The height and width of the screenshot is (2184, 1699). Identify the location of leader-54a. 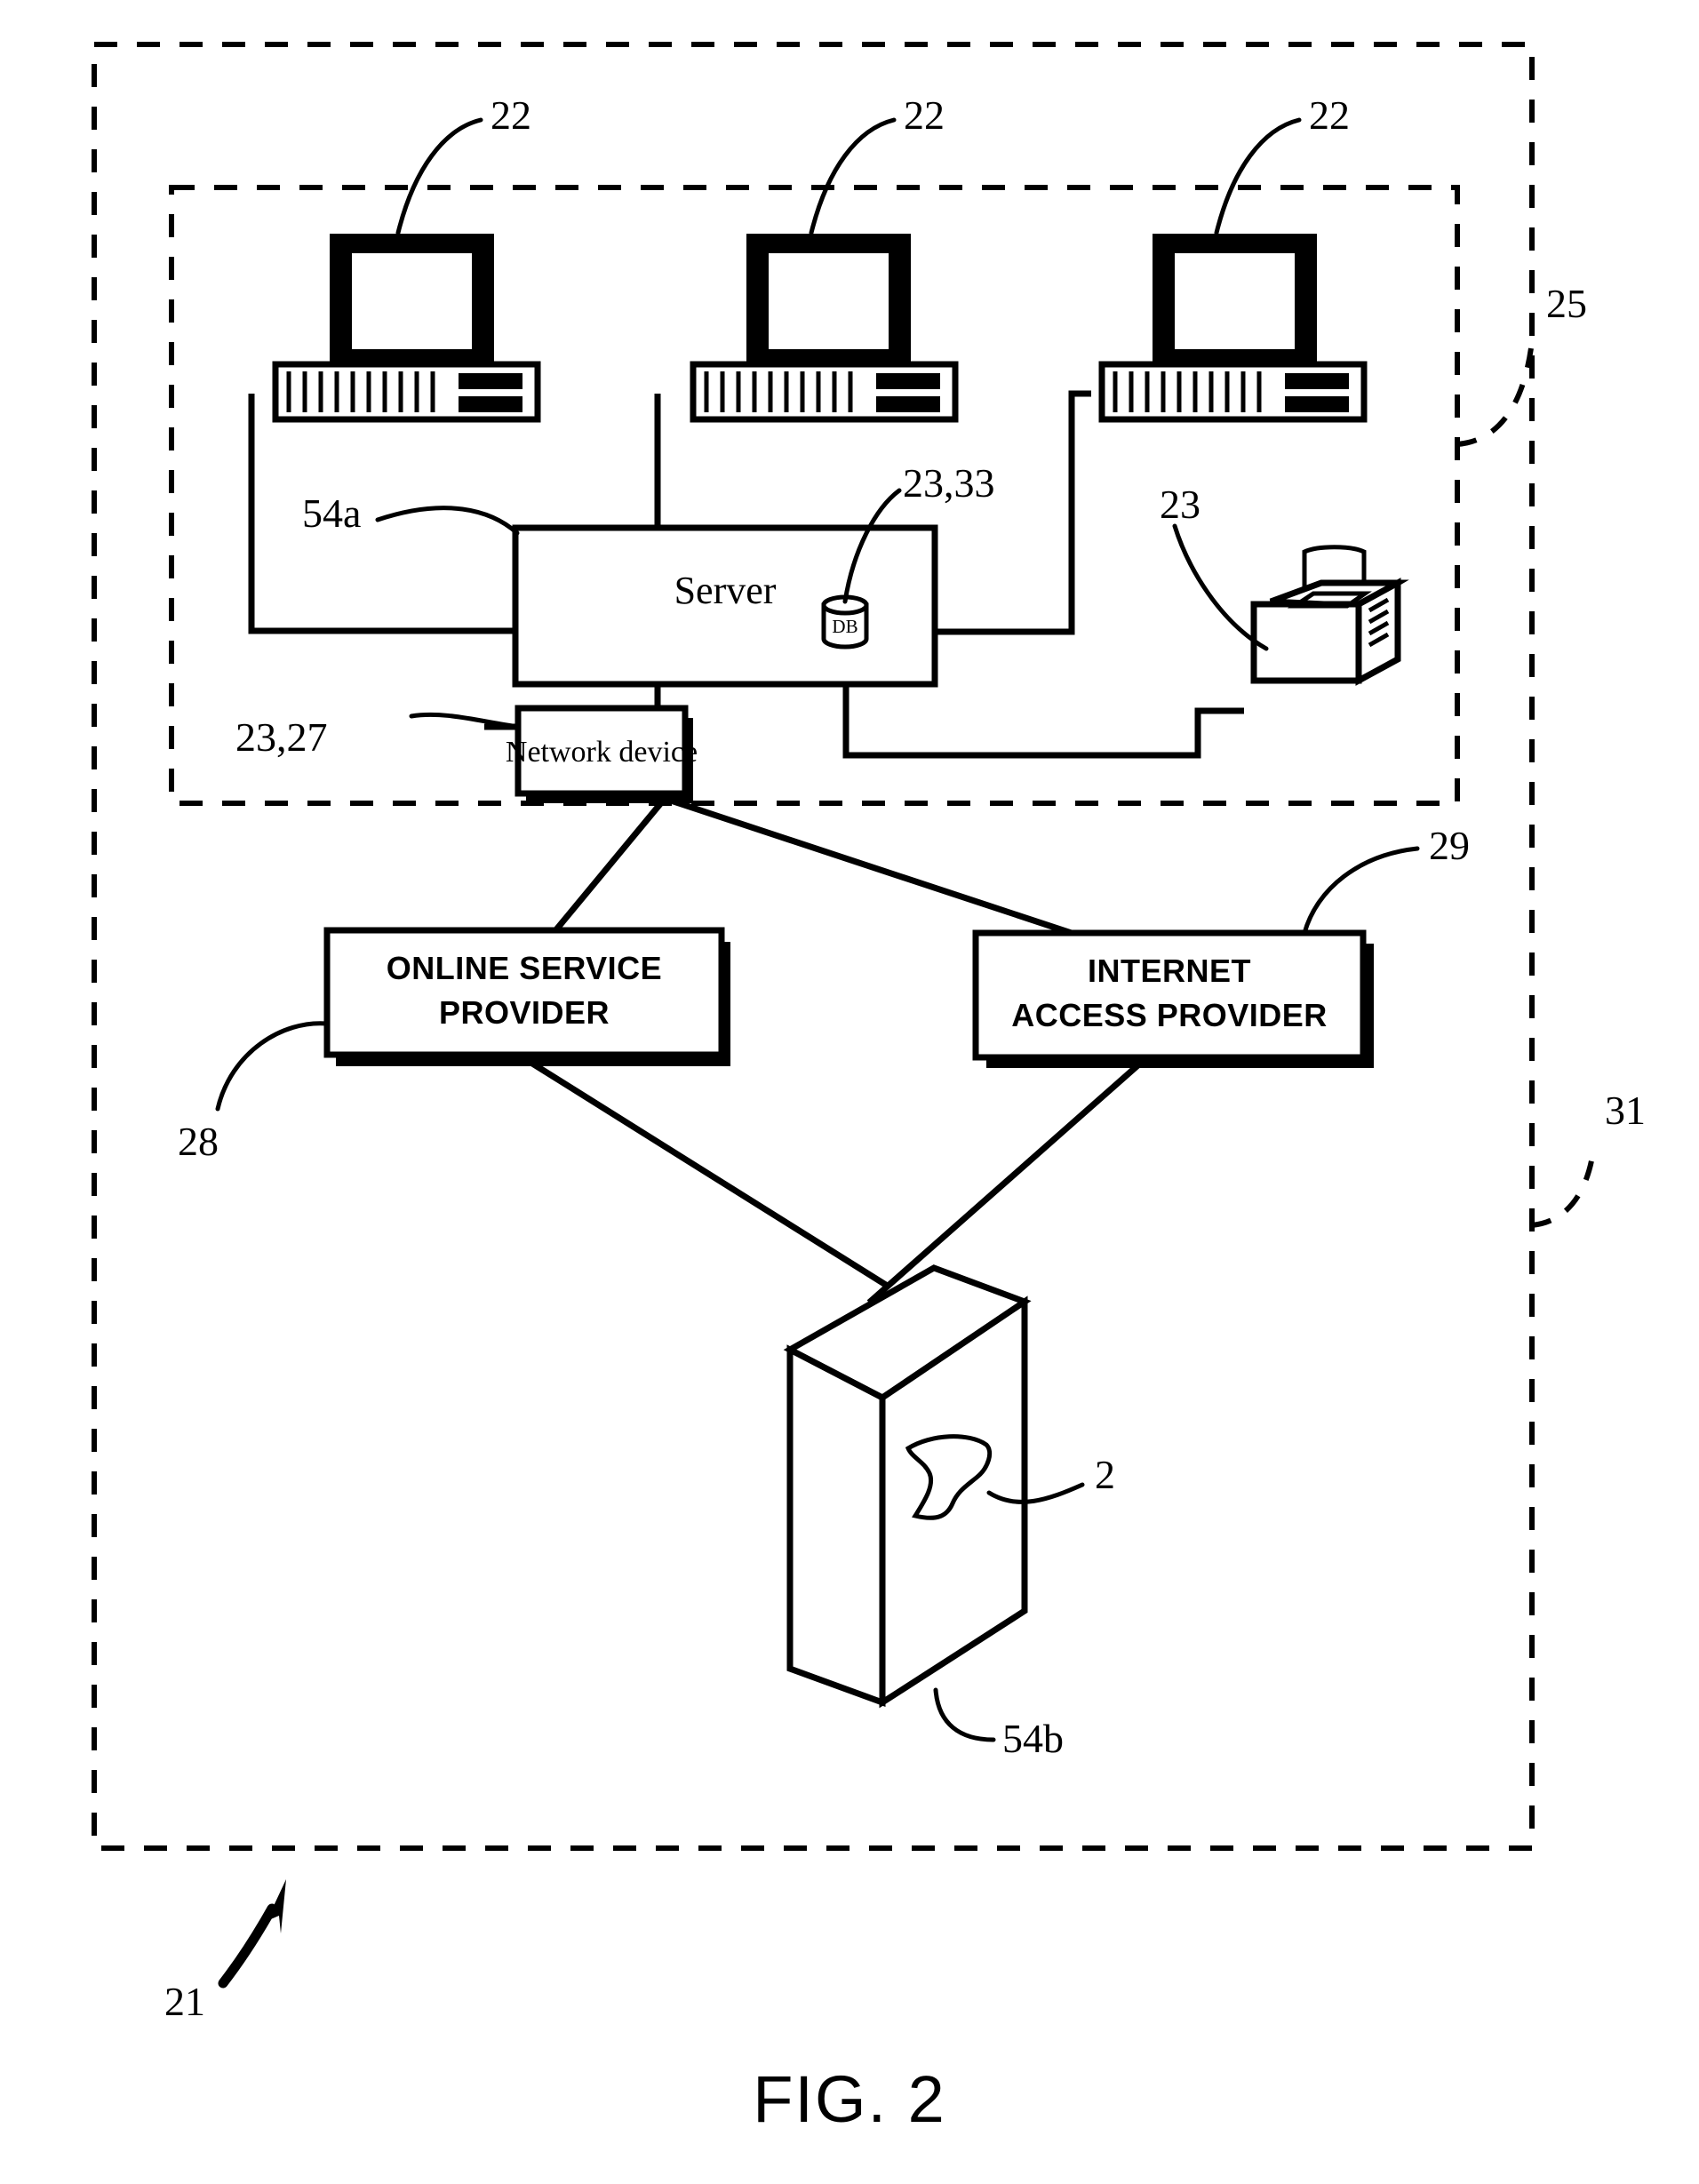
(448, 521).